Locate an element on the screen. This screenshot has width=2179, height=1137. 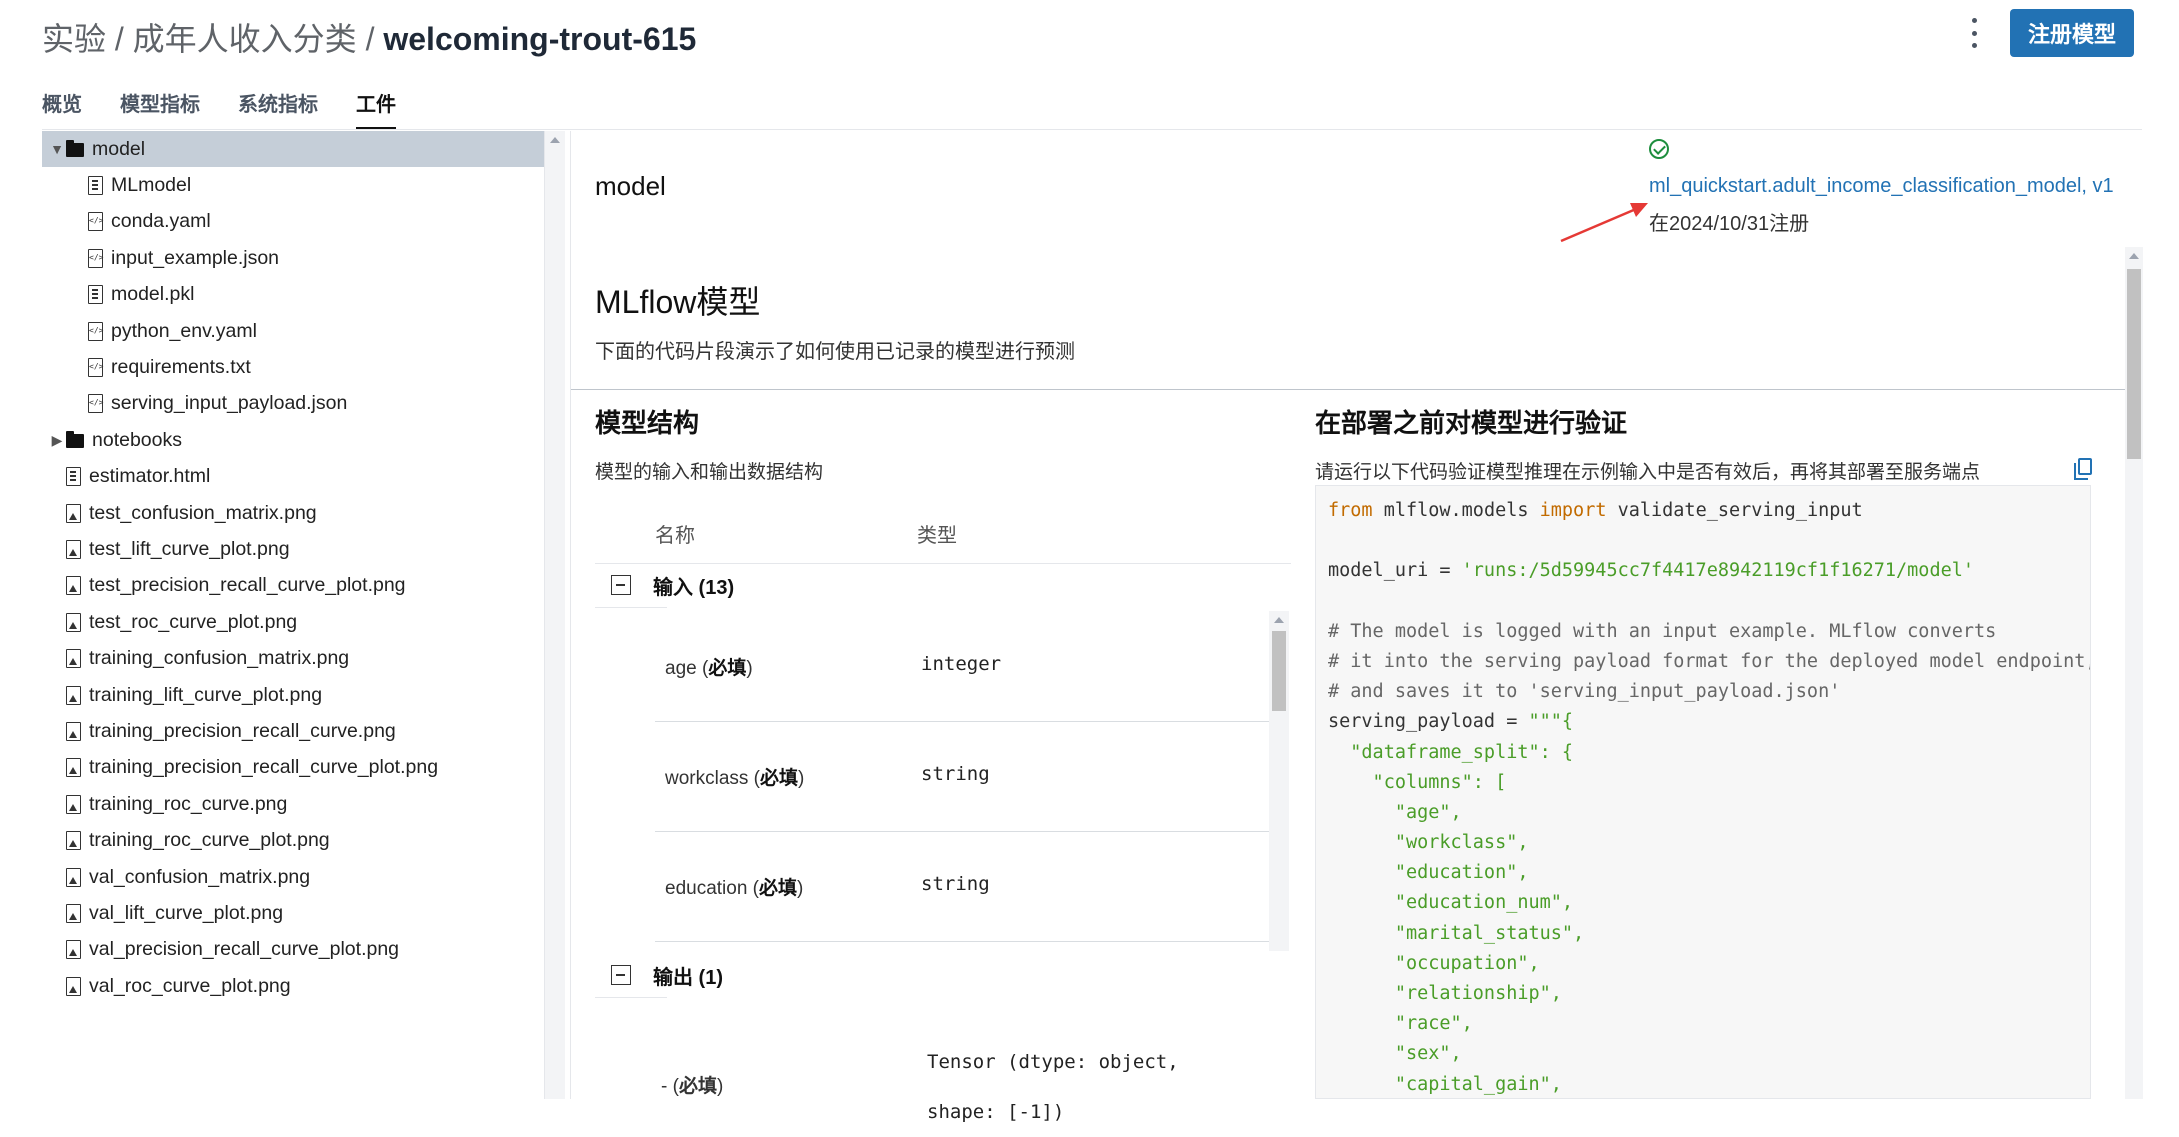
tree-item-label: training_precision_recall_curve_plot.png is located at coordinates (264, 767).